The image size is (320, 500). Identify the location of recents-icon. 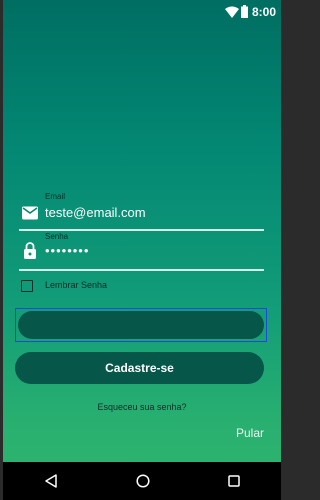
(234, 481).